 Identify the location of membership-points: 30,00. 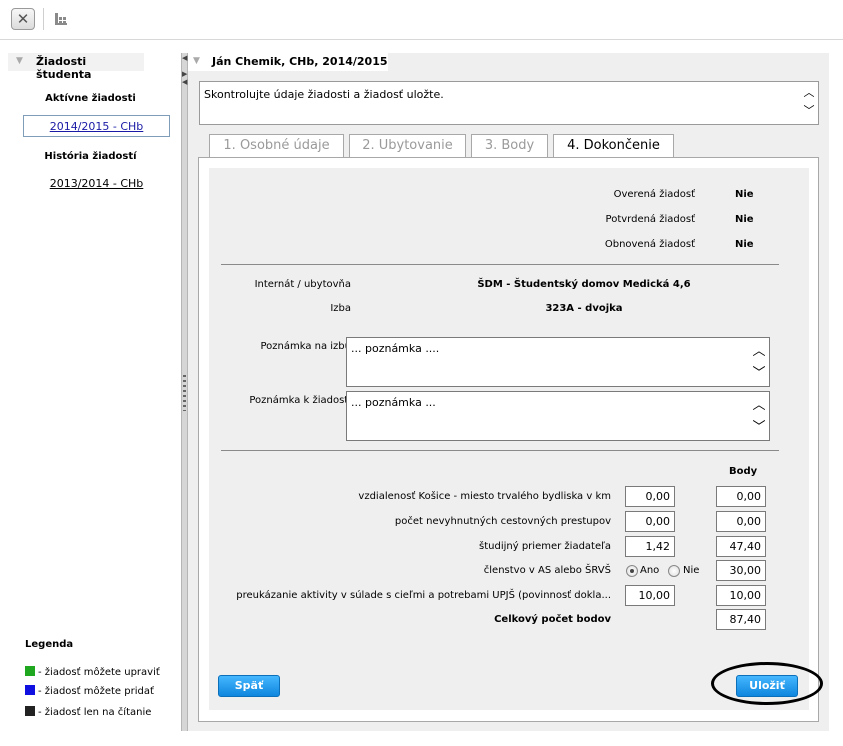
(741, 570).